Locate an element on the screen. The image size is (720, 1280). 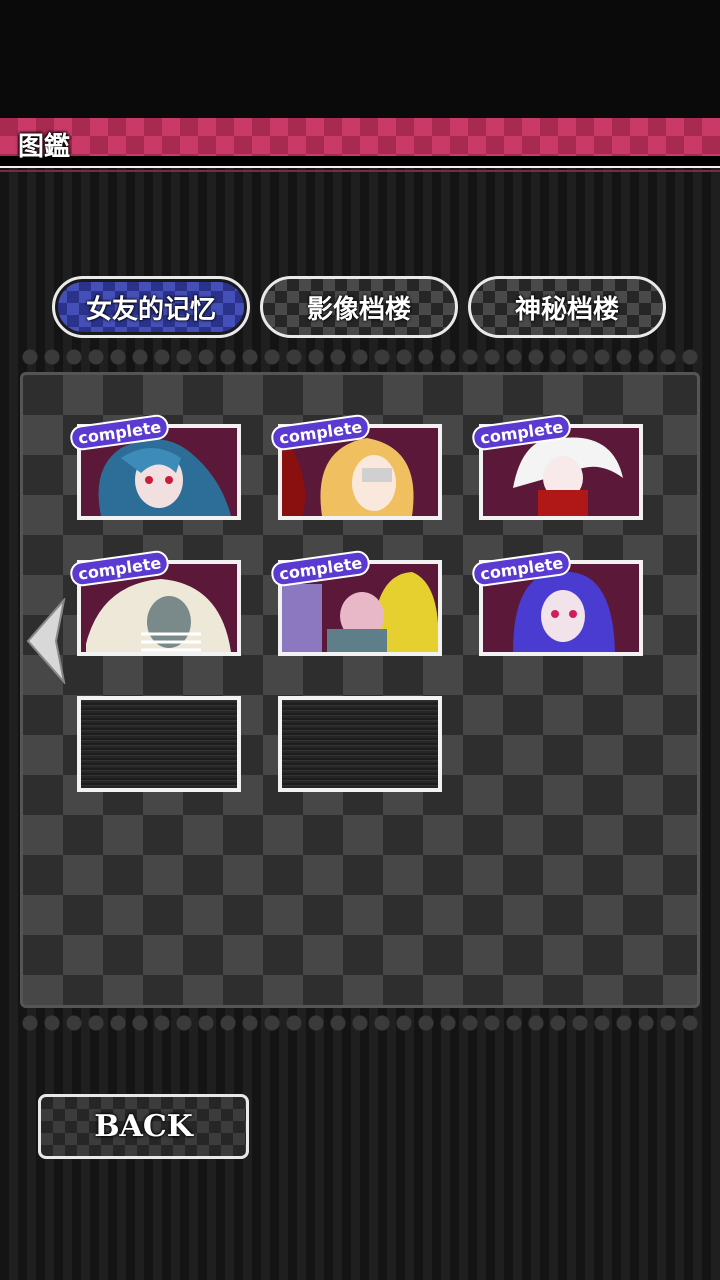
tab-girlfriend-memories: 女友的记忆 is located at coordinates (151, 307).